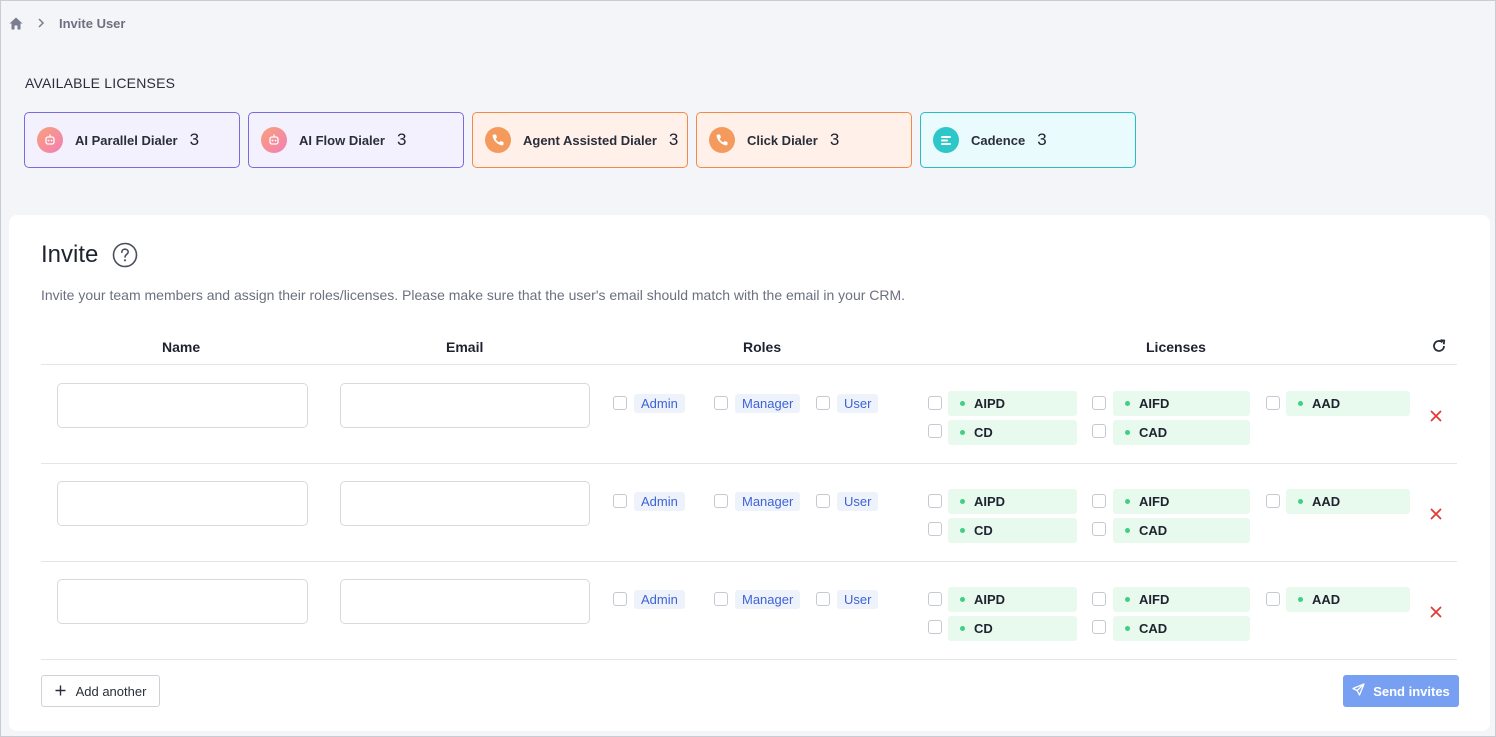 This screenshot has height=737, width=1496. I want to click on help-icon, so click(125, 255).